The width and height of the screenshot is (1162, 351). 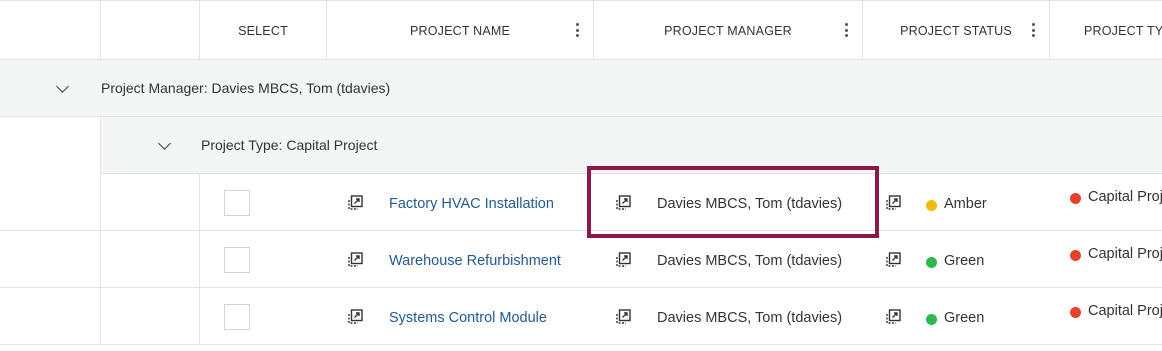 I want to click on header-project-name-label: PROJECT NAME, so click(x=460, y=30).